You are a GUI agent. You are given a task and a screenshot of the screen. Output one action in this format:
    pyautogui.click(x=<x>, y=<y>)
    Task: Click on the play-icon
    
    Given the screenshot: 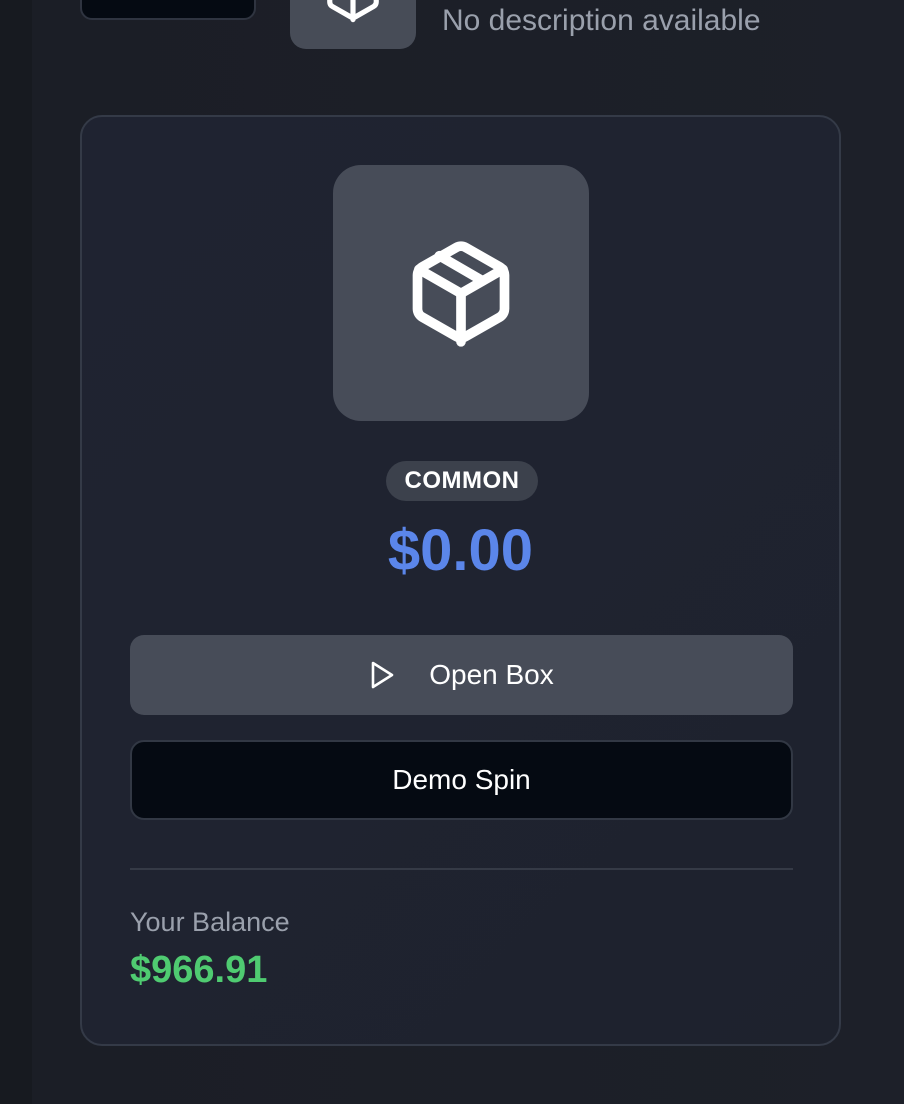 What is the action you would take?
    pyautogui.click(x=382, y=675)
    